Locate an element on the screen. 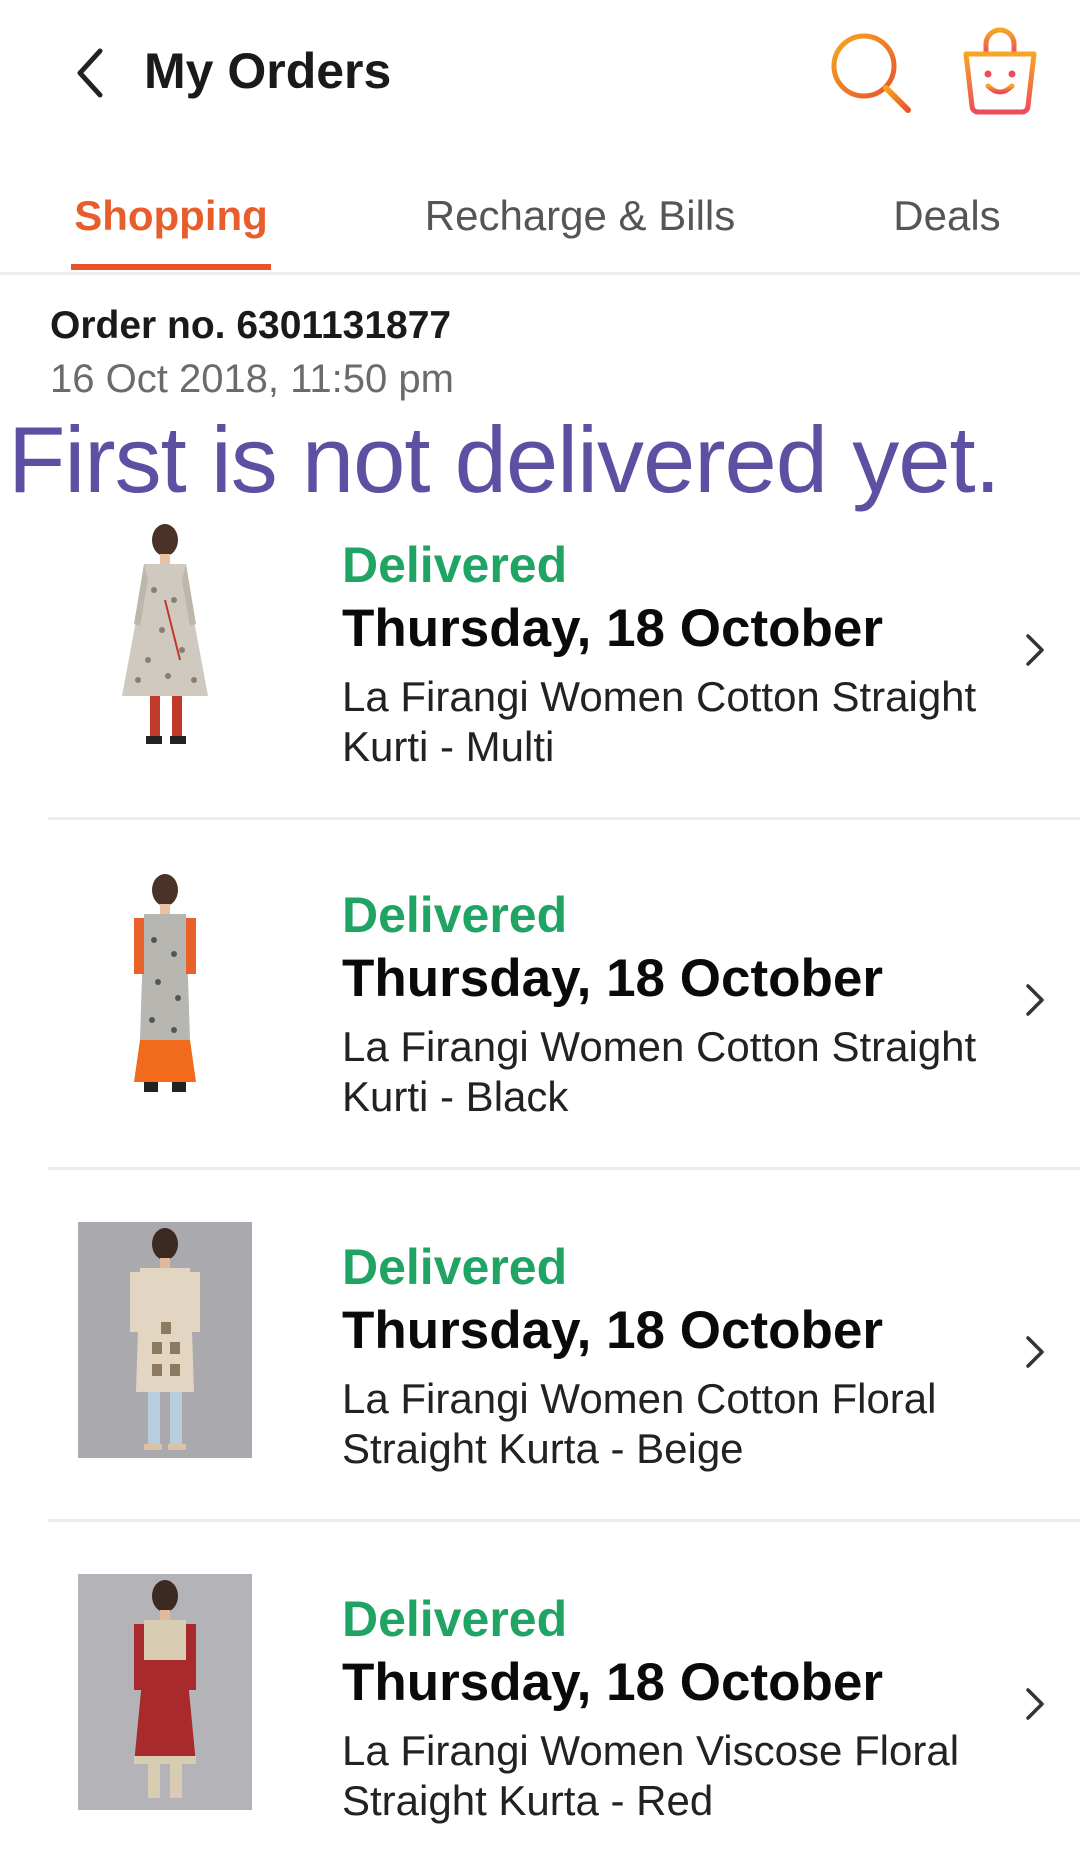  order-number: Order no. 6301131877 is located at coordinates (251, 325).